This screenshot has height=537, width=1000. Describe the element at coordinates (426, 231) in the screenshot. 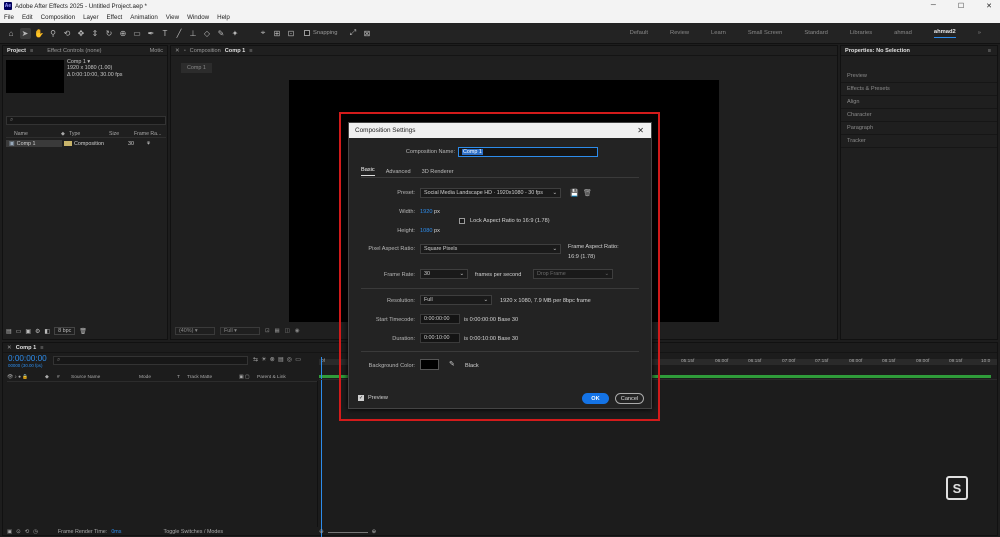

I see `height-value: 1080` at that location.